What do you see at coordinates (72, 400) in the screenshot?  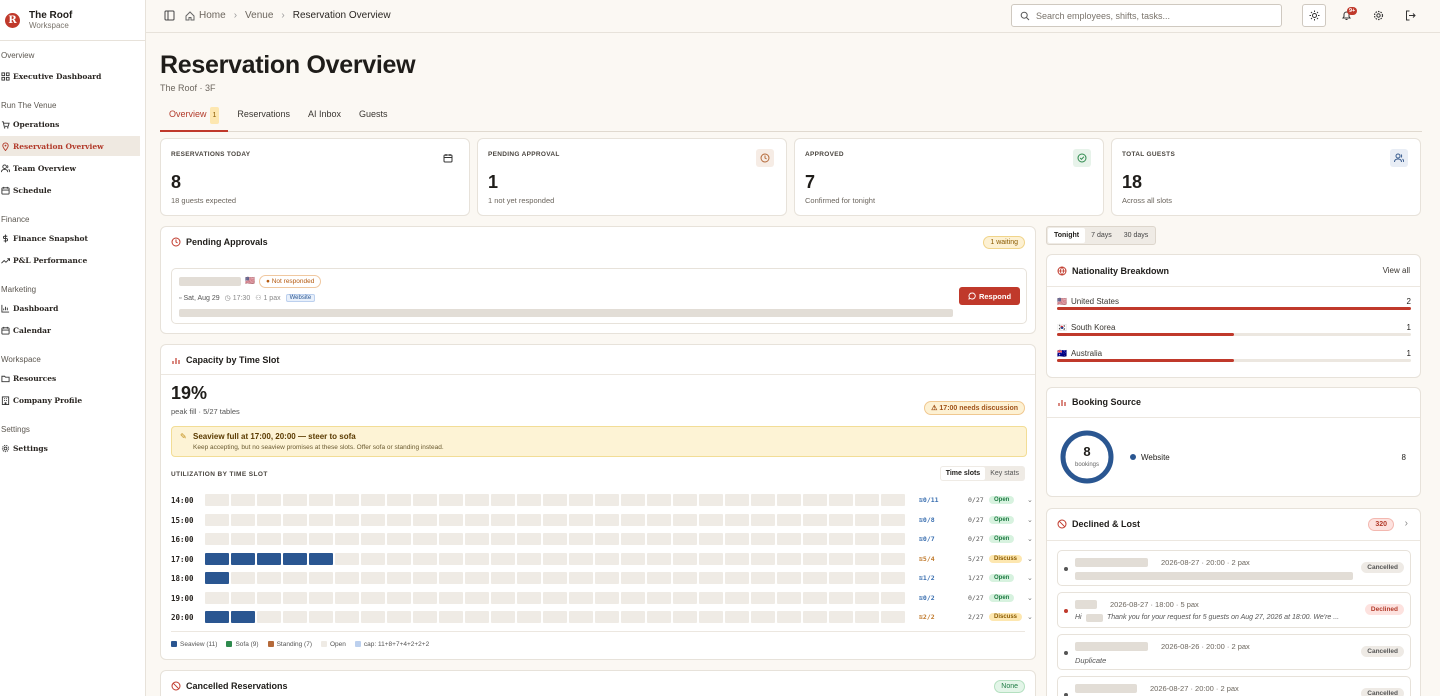 I see `sidebar-item-company-profile: Company Profile` at bounding box center [72, 400].